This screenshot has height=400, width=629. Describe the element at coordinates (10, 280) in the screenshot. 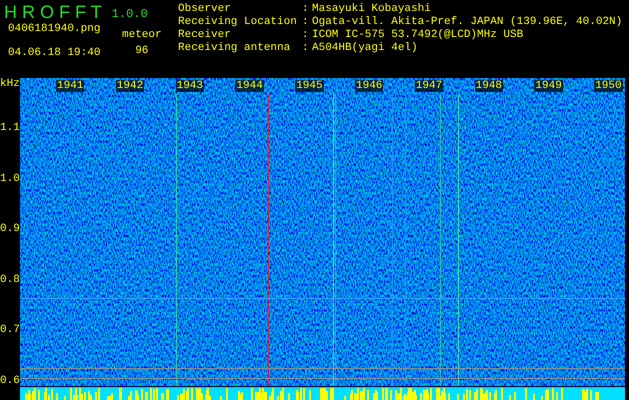

I see `axis-label: 0.8` at that location.